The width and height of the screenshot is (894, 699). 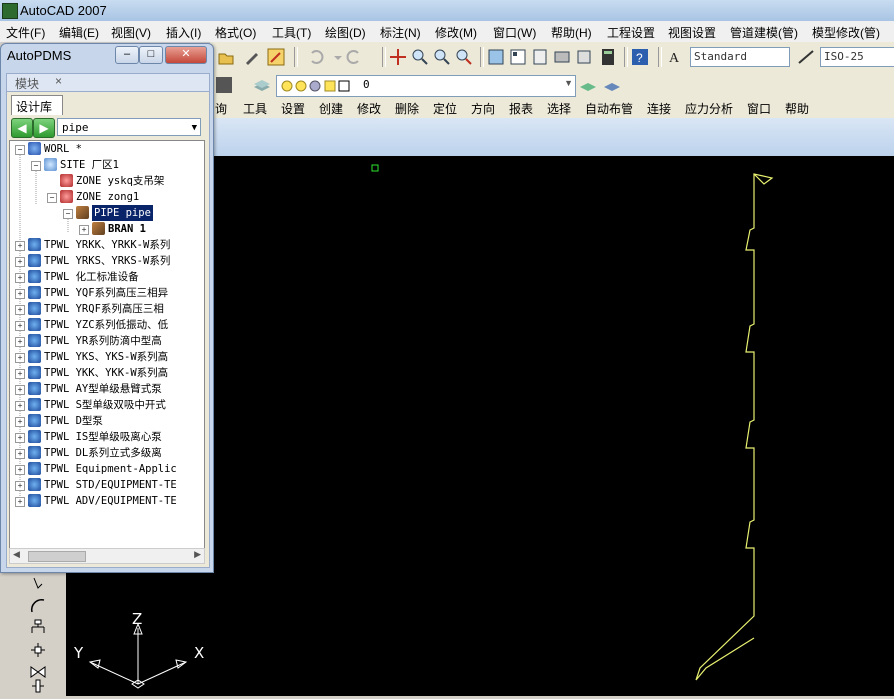 I want to click on tree-node-library: + TPWL YR系列防滴中型高, so click(x=107, y=341).